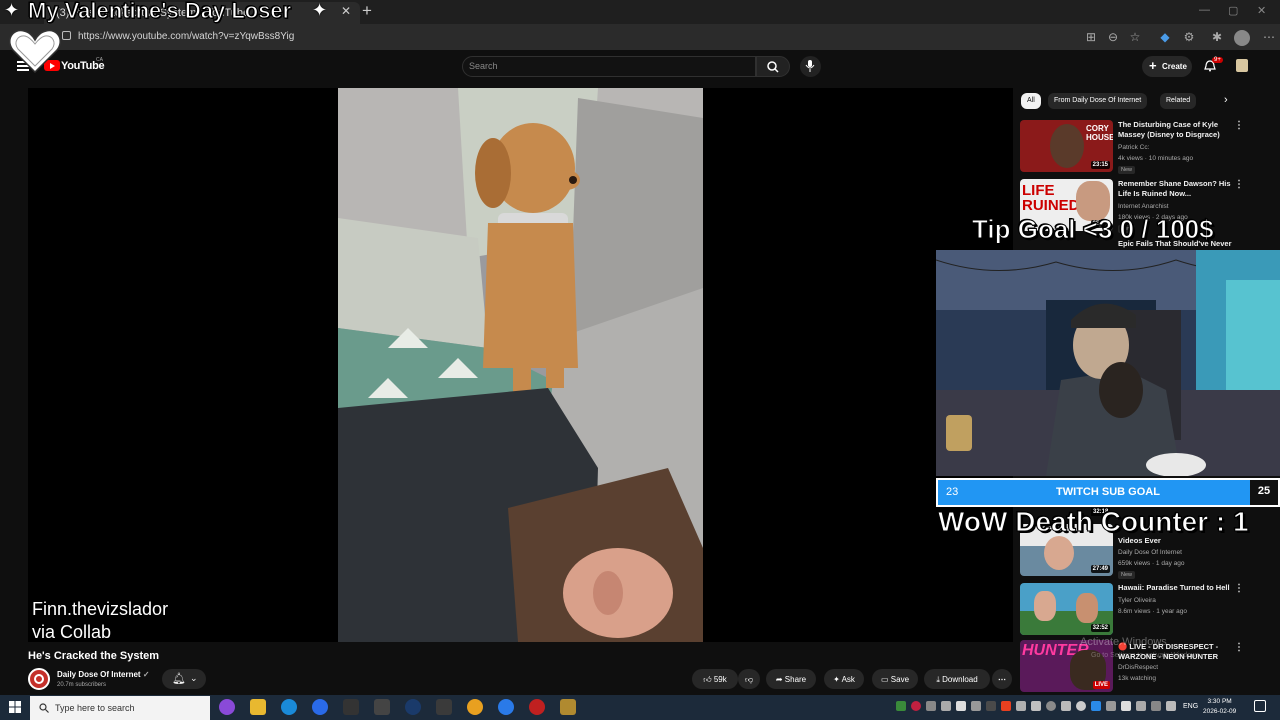  What do you see at coordinates (1138, 667) in the screenshot?
I see `rec-channel: DrDisRespect` at bounding box center [1138, 667].